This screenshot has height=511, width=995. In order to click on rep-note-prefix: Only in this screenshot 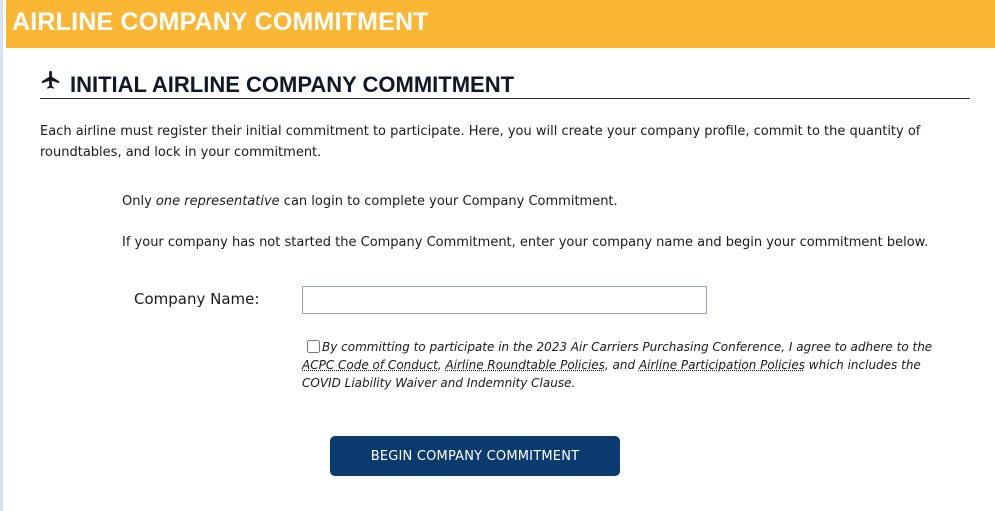, I will do `click(139, 201)`.